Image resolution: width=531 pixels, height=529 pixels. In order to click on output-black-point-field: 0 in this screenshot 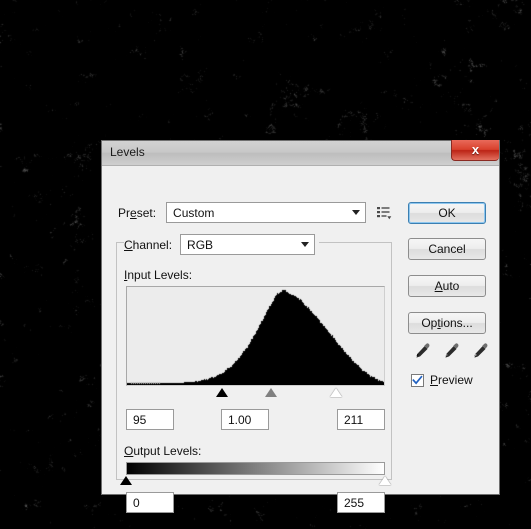, I will do `click(150, 502)`.